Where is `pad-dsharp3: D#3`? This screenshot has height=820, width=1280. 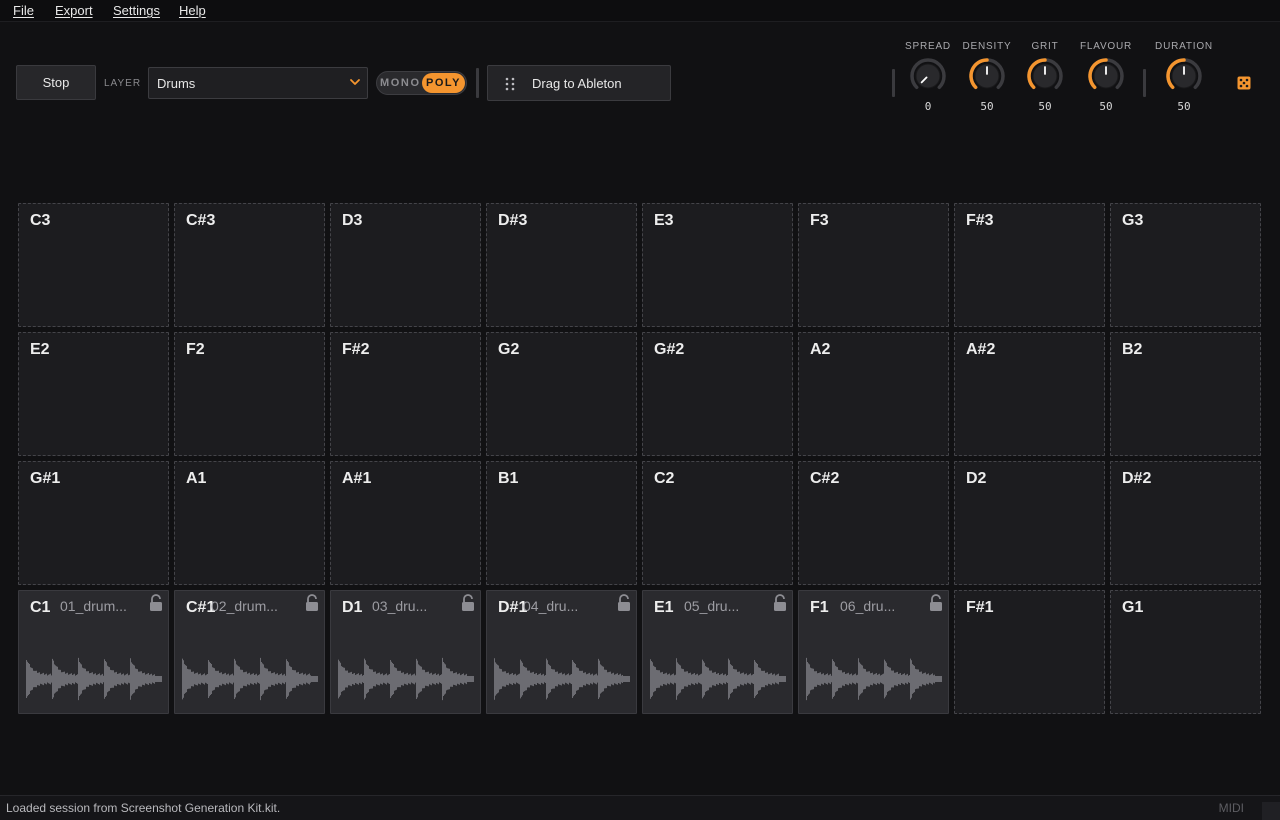 pad-dsharp3: D#3 is located at coordinates (561, 265).